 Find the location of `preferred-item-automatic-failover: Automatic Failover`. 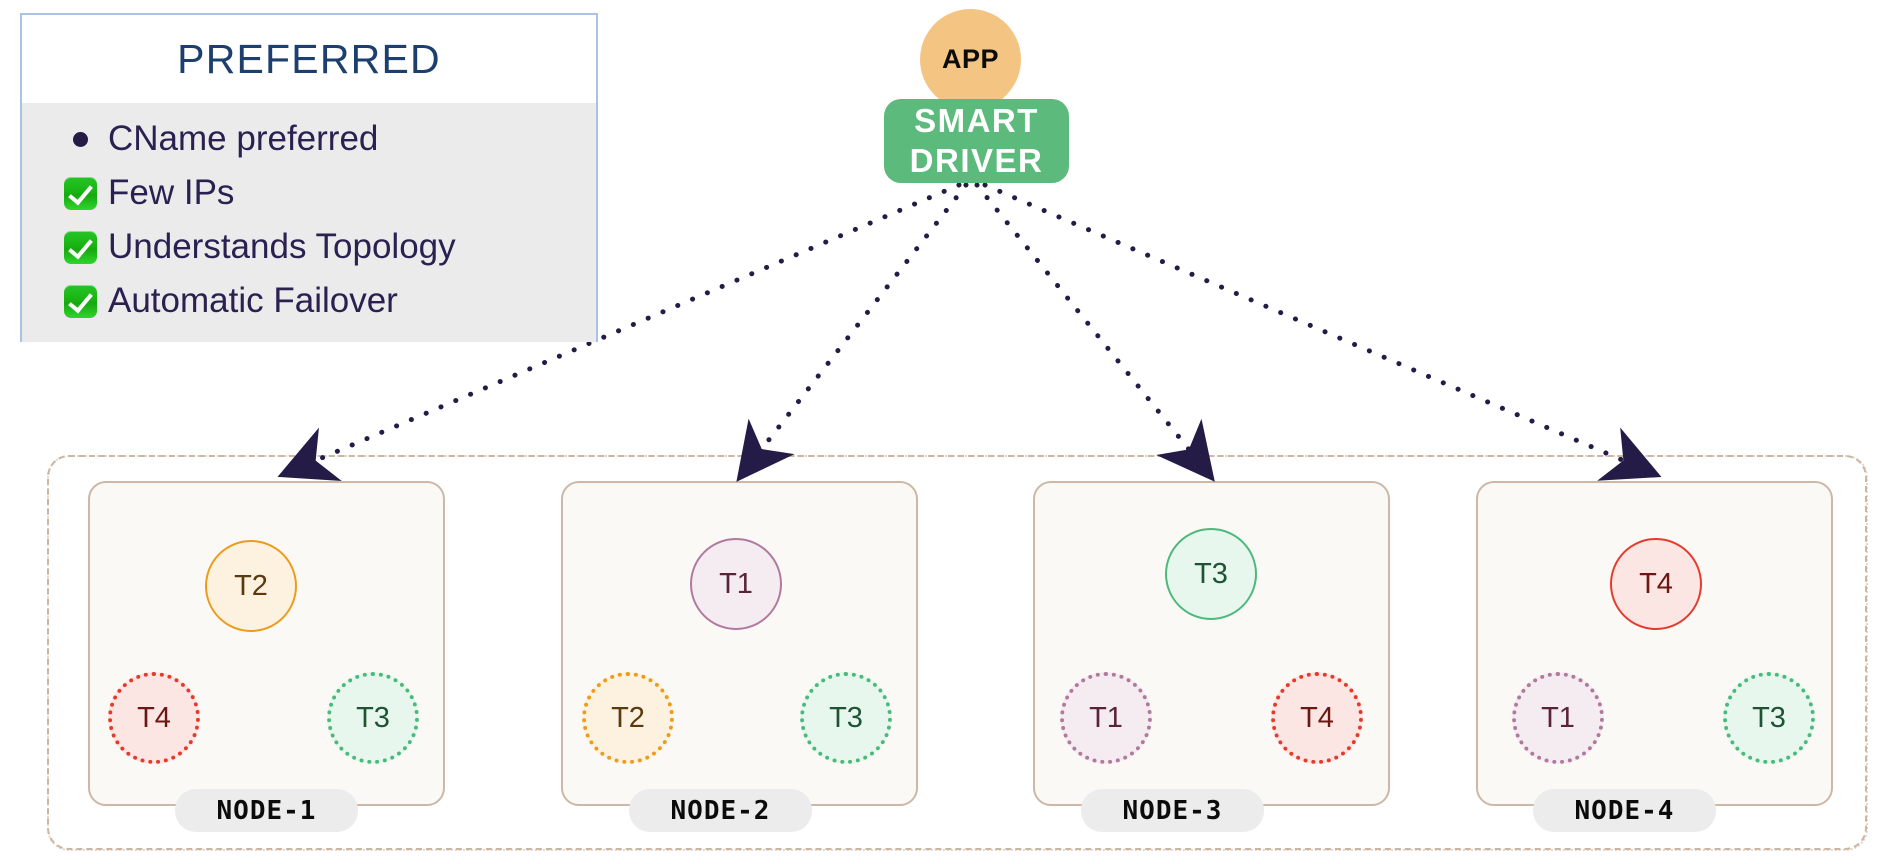

preferred-item-automatic-failover: Automatic Failover is located at coordinates (309, 301).